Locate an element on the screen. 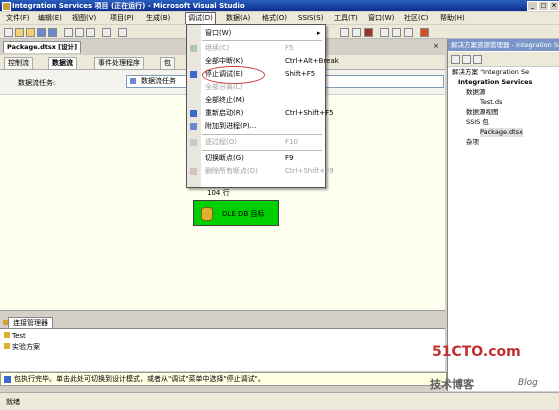  close-button: × is located at coordinates (554, 6).